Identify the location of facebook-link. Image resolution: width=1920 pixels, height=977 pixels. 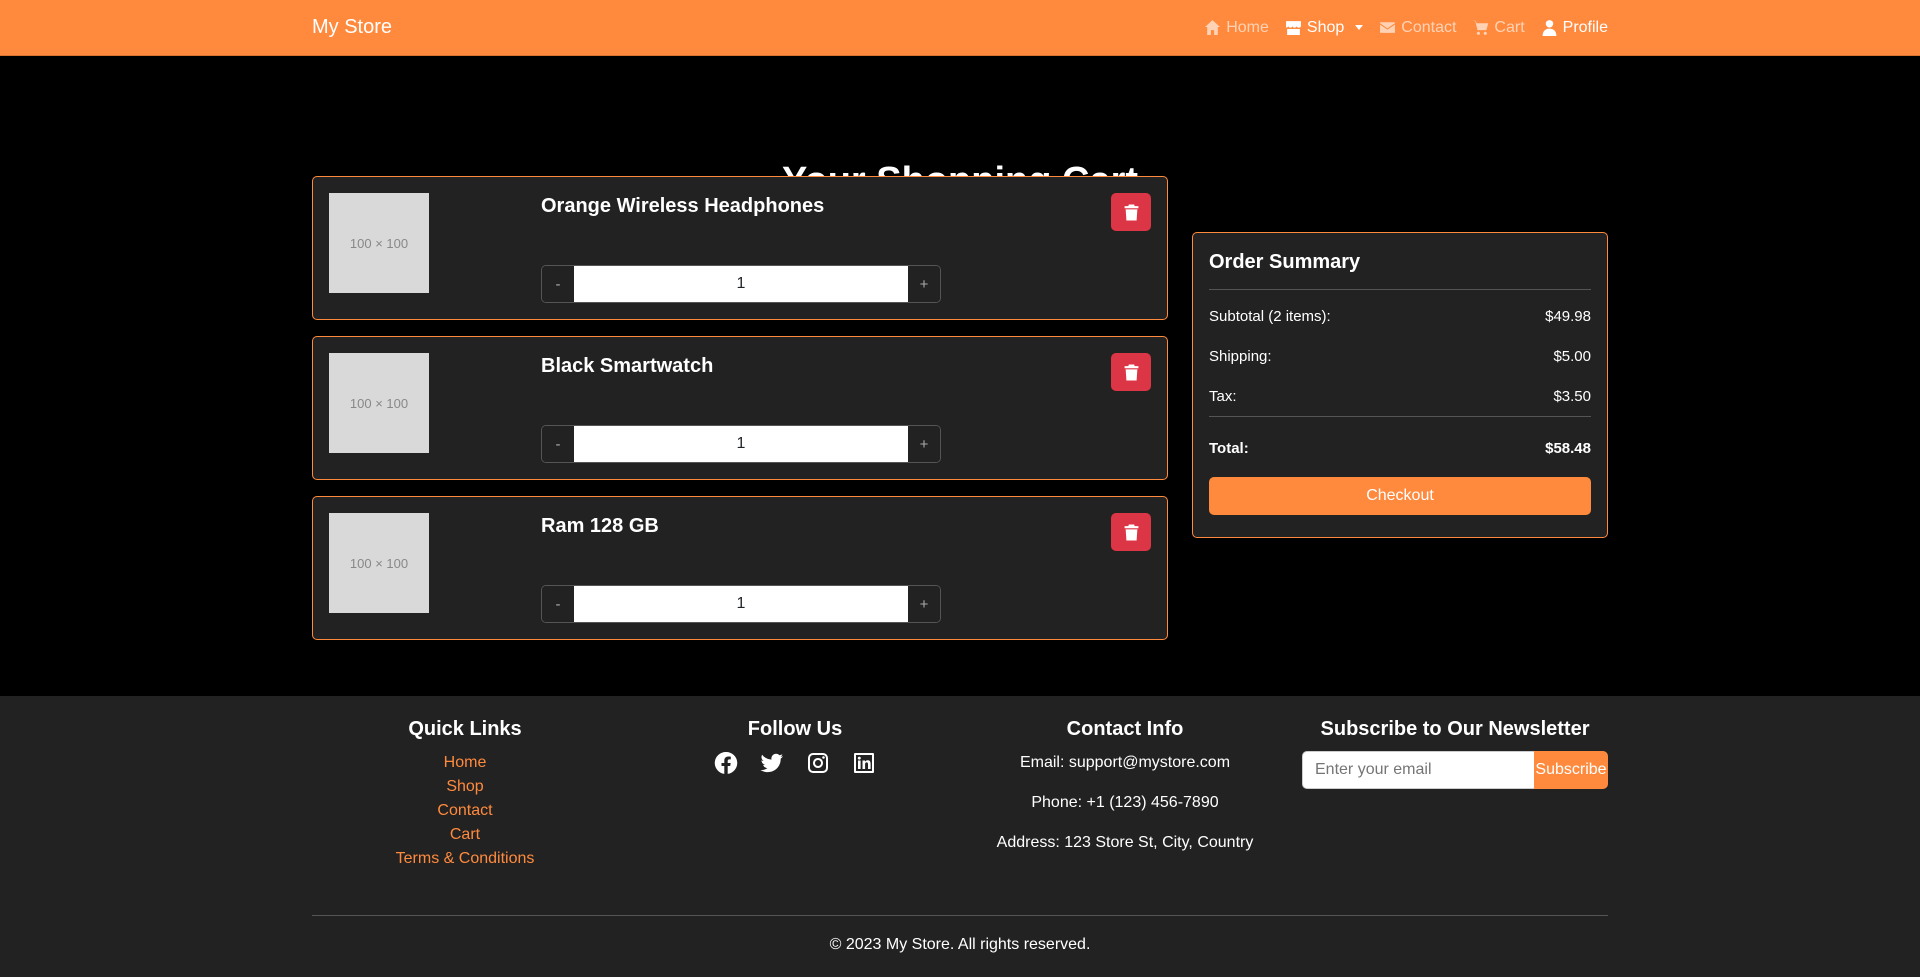
(726, 765).